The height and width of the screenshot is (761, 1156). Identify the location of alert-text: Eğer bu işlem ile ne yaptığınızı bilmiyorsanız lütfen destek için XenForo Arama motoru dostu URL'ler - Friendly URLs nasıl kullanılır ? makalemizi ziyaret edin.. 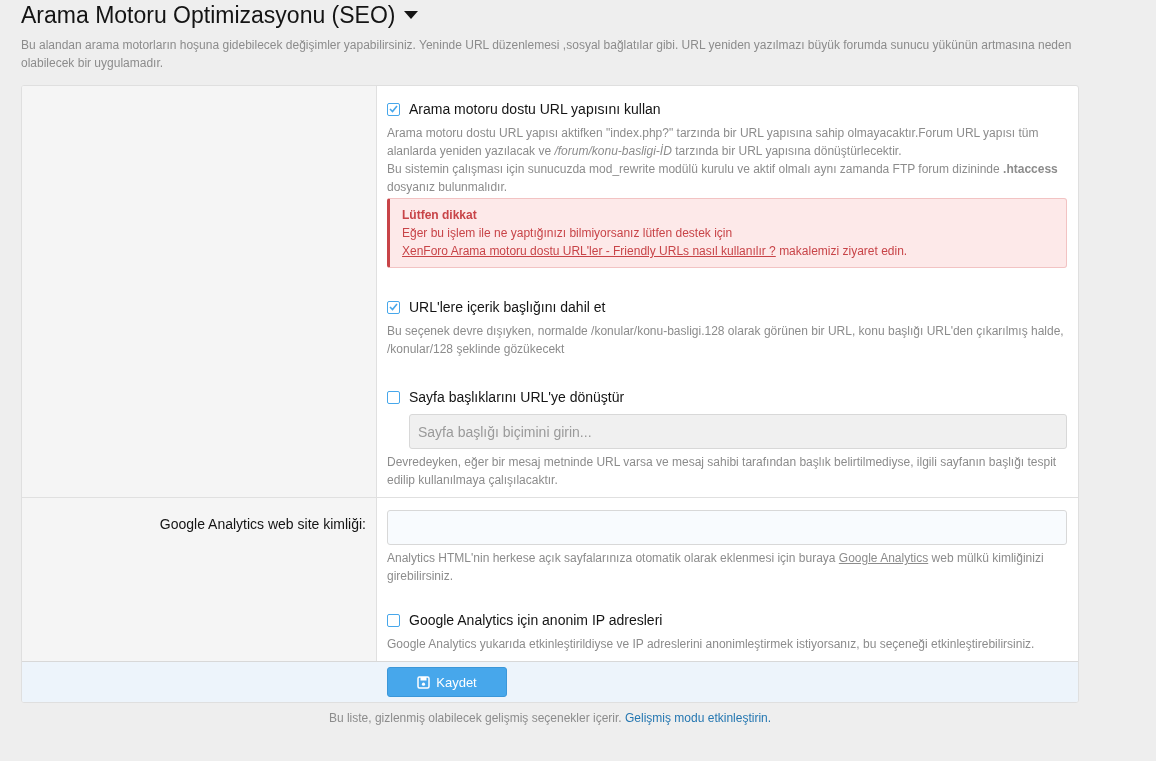
(655, 242).